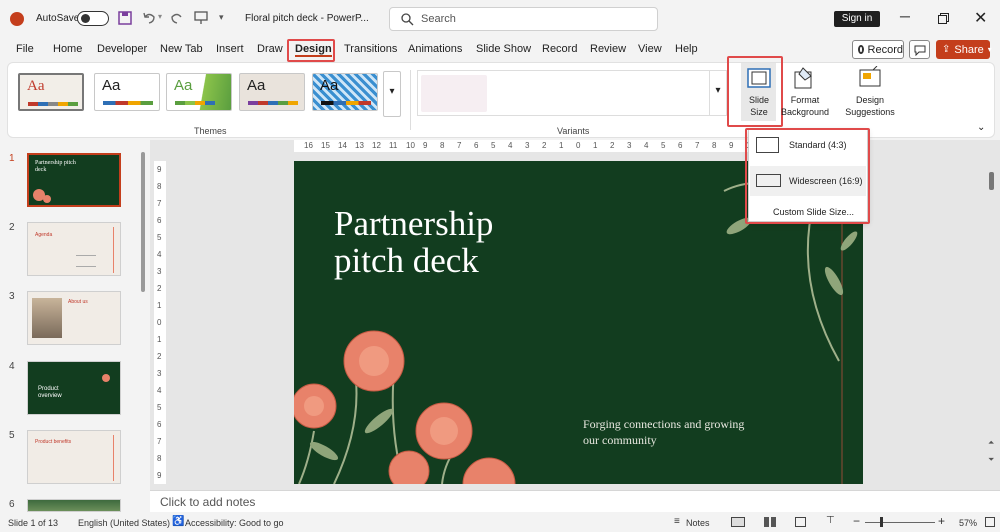 The height and width of the screenshot is (532, 1000). Describe the element at coordinates (124, 523) in the screenshot. I see `language-status: English (United States)` at that location.